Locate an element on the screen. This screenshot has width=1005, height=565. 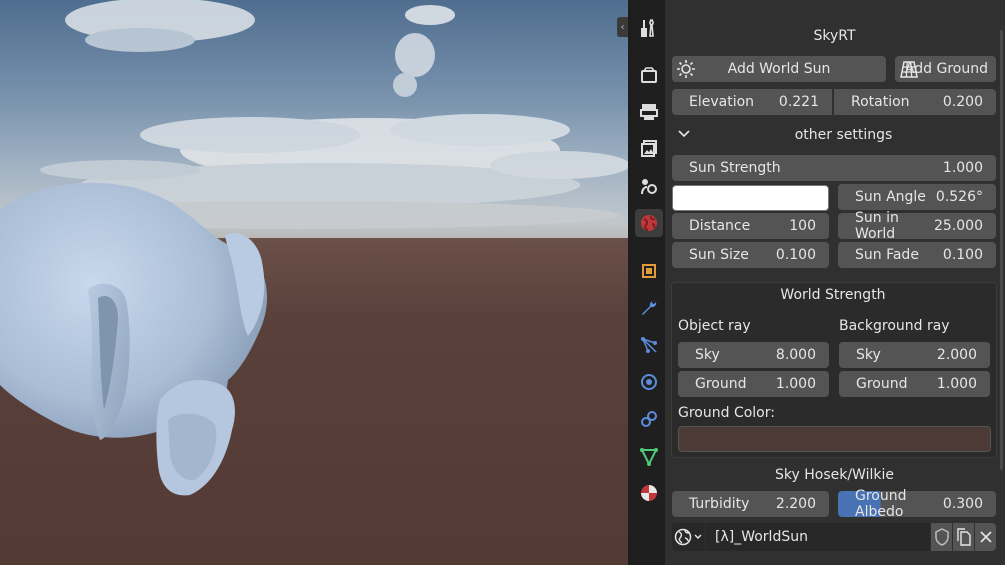
unlink-close-icon is located at coordinates (985, 537).